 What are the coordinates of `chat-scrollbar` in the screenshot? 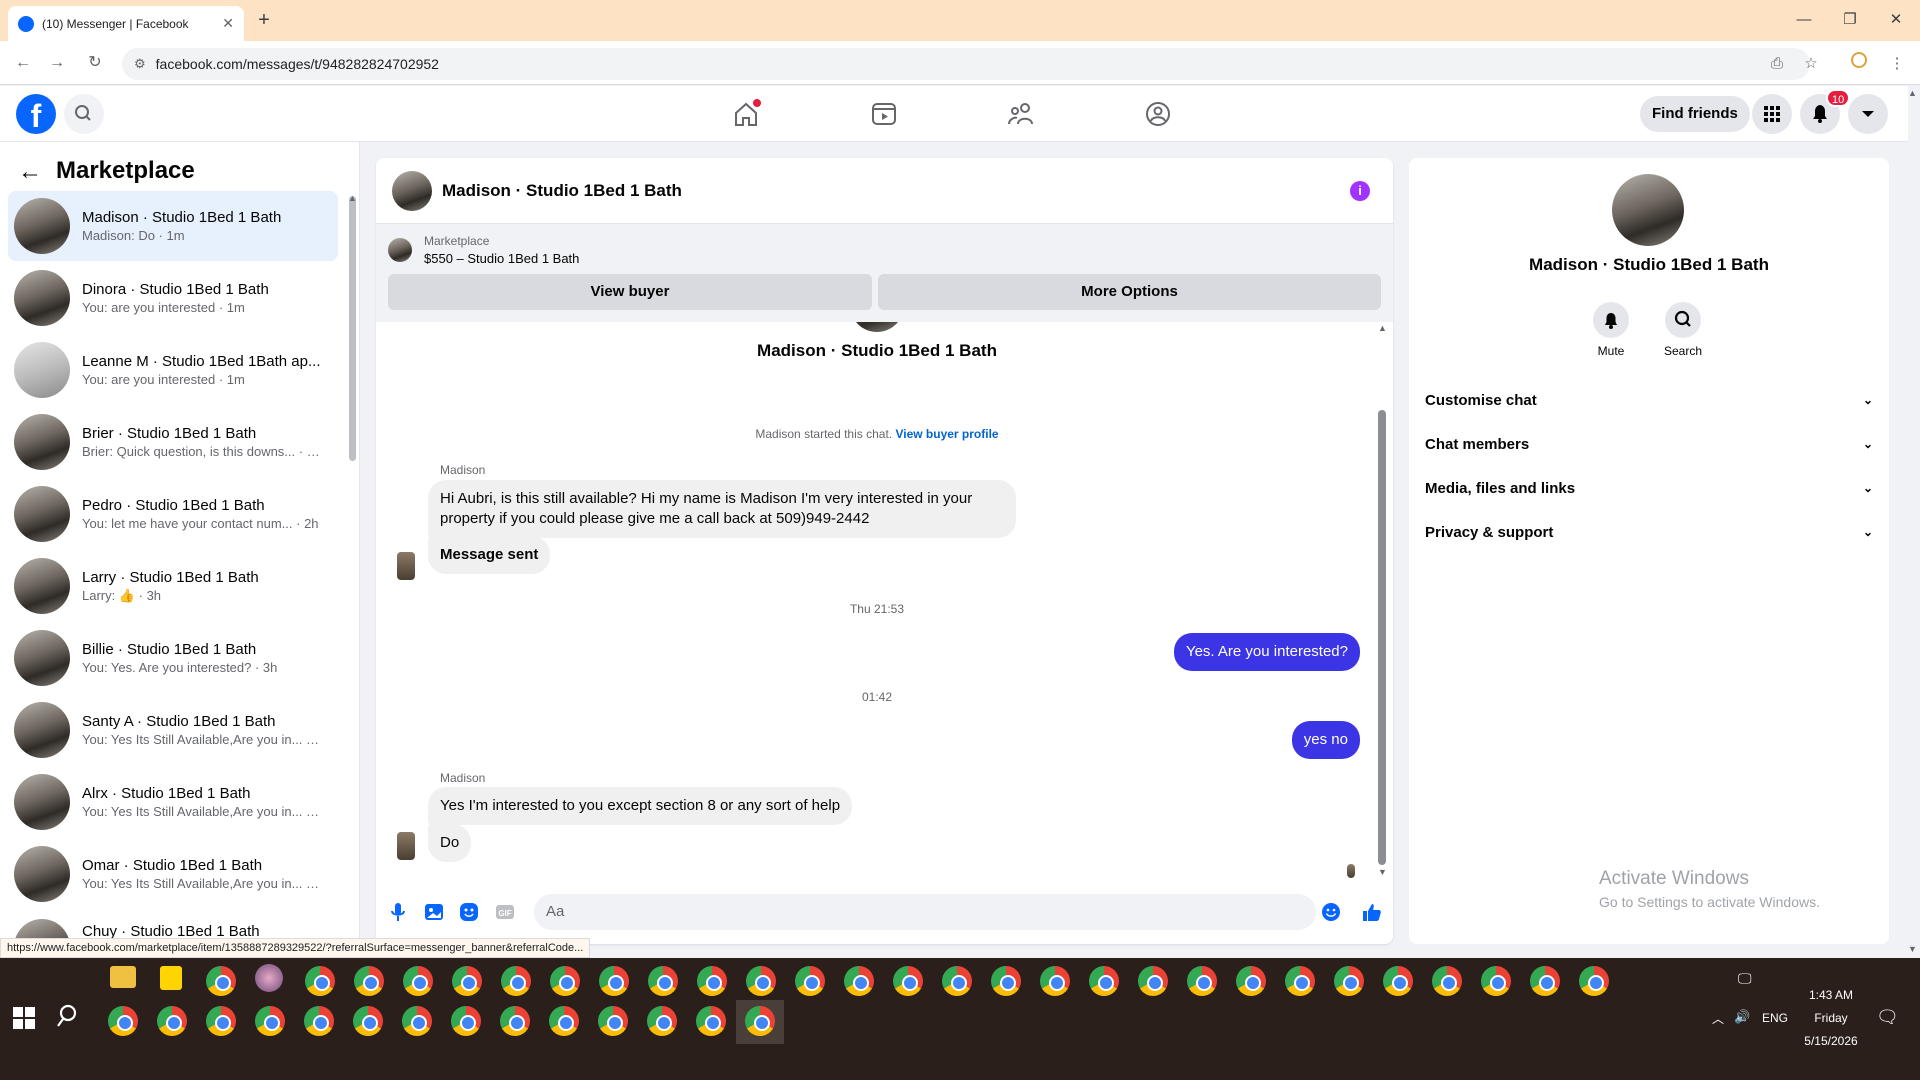 It's located at (1382, 637).